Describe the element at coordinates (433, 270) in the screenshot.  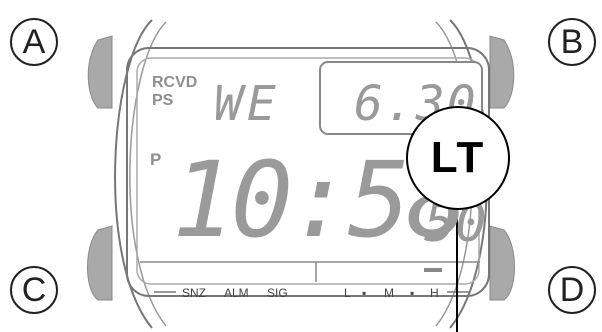
I see `level-bar` at that location.